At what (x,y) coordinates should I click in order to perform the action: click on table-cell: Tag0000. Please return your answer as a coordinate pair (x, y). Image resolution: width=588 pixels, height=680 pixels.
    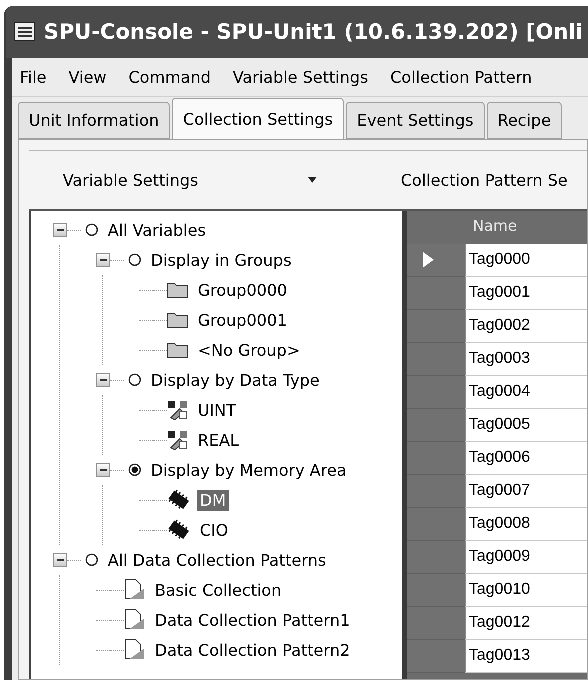
    Looking at the image, I should click on (526, 260).